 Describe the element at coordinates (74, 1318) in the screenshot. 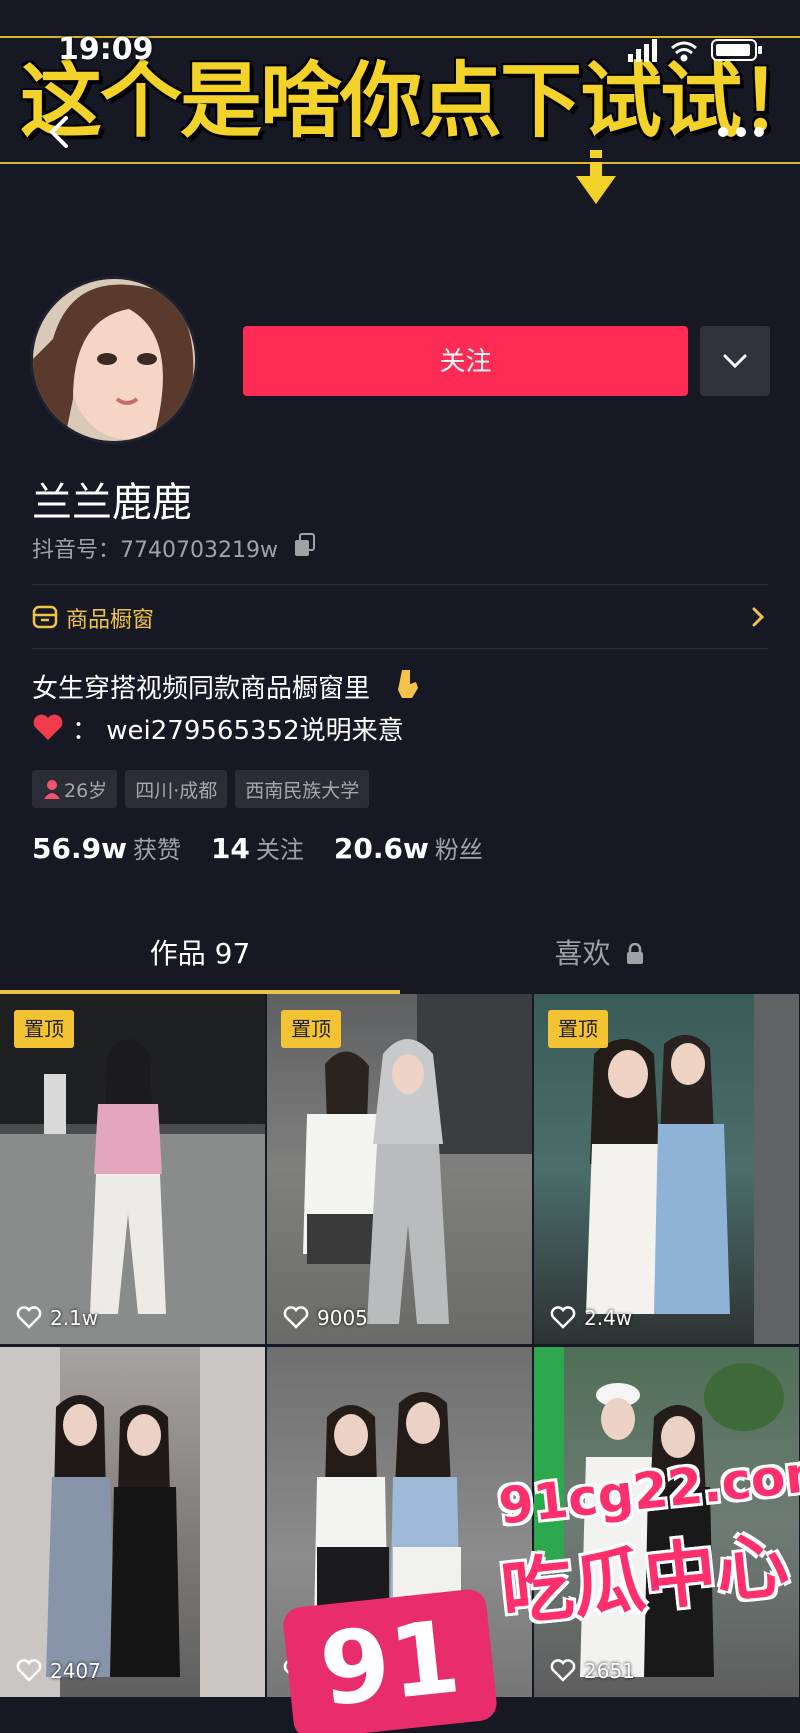

I see `like-count-value: 2.1w` at that location.